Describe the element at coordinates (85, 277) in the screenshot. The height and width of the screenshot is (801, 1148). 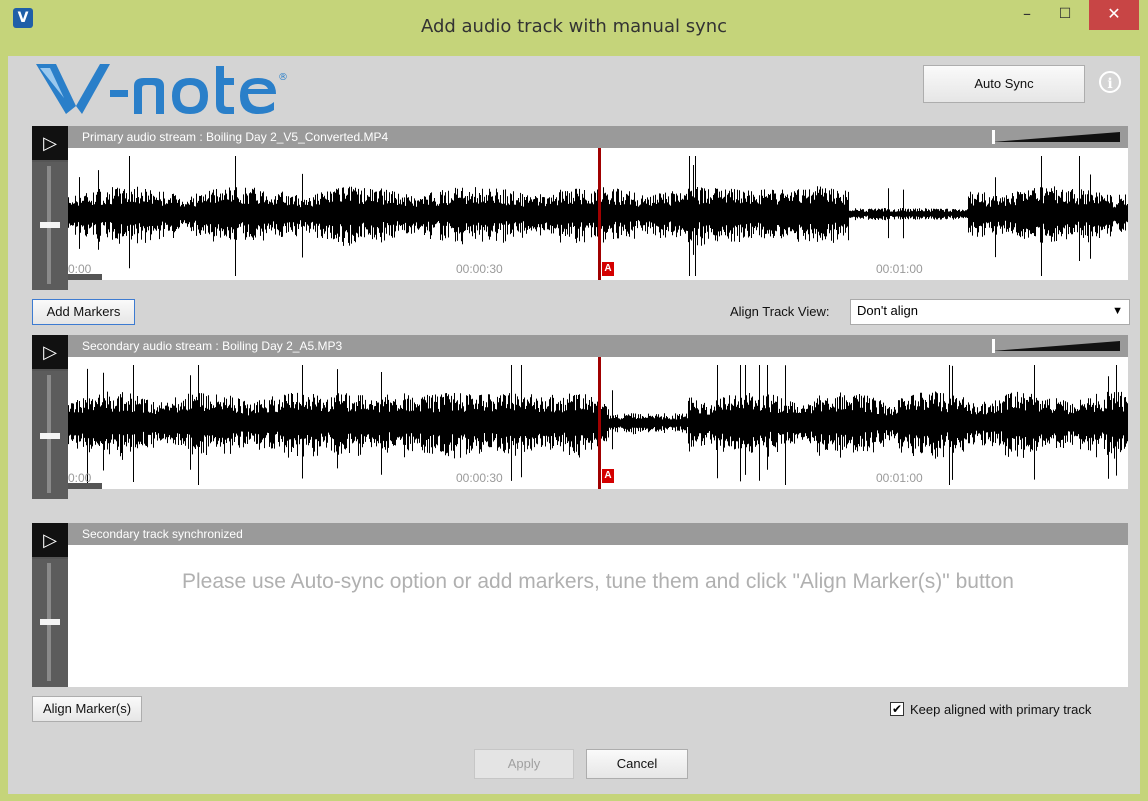
I see `primary-scroll-thumb` at that location.